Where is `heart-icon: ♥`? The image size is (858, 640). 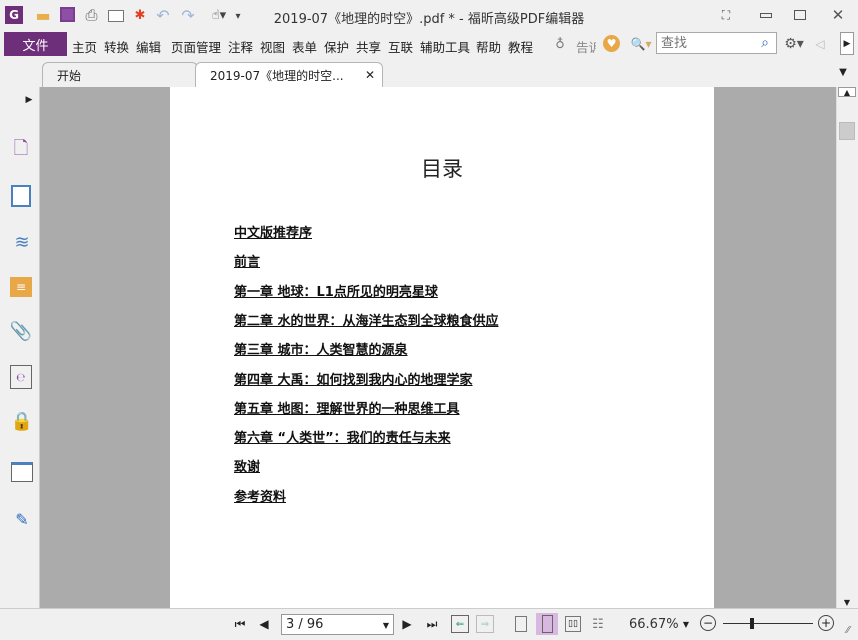
heart-icon: ♥ is located at coordinates (611, 43).